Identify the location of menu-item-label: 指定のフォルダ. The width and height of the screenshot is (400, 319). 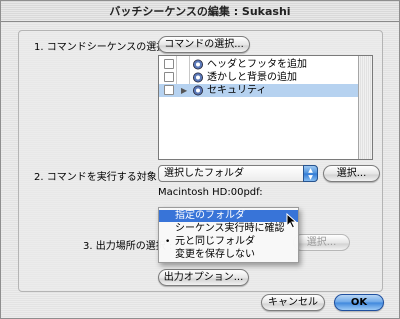
(210, 215).